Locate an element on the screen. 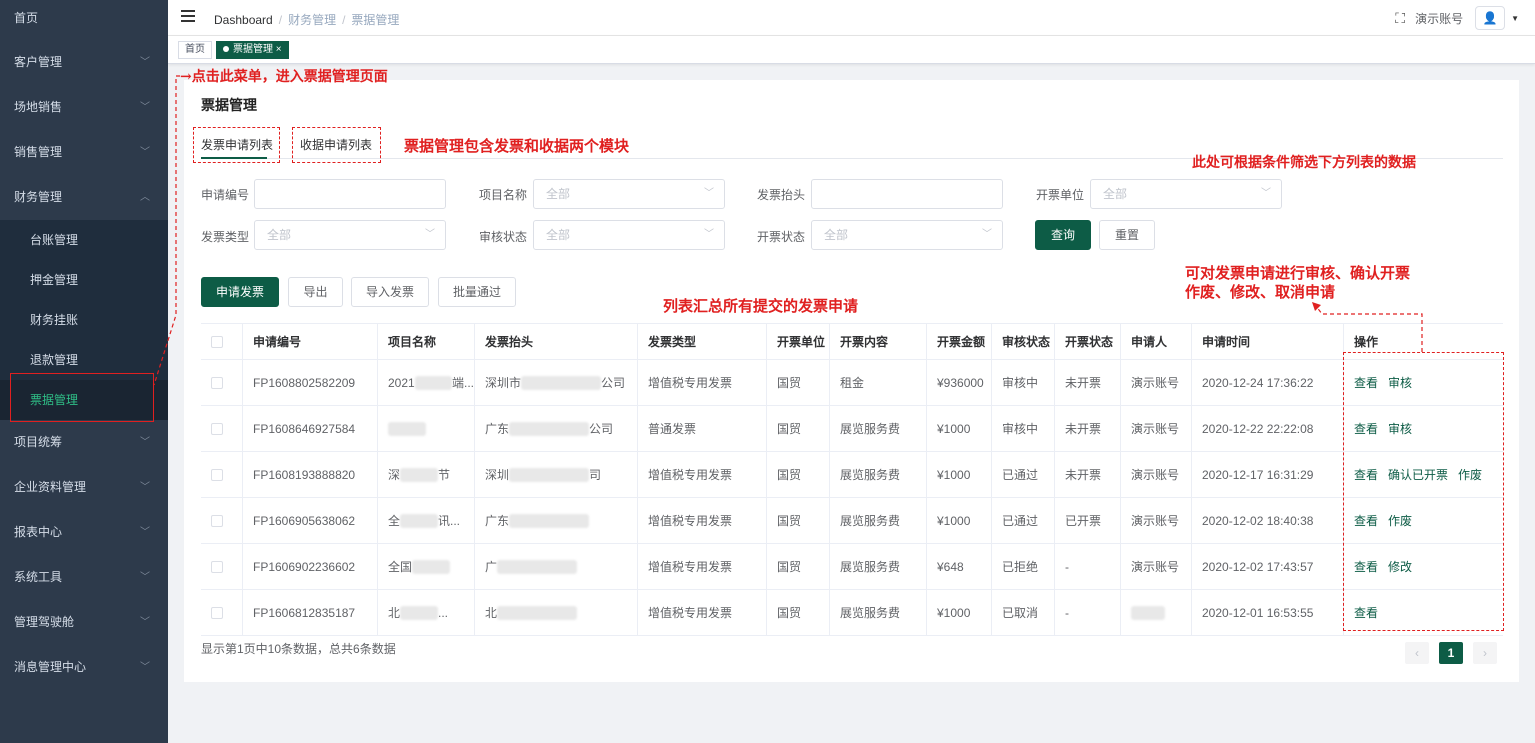 The height and width of the screenshot is (743, 1535). export-button: 导出 is located at coordinates (315, 292).